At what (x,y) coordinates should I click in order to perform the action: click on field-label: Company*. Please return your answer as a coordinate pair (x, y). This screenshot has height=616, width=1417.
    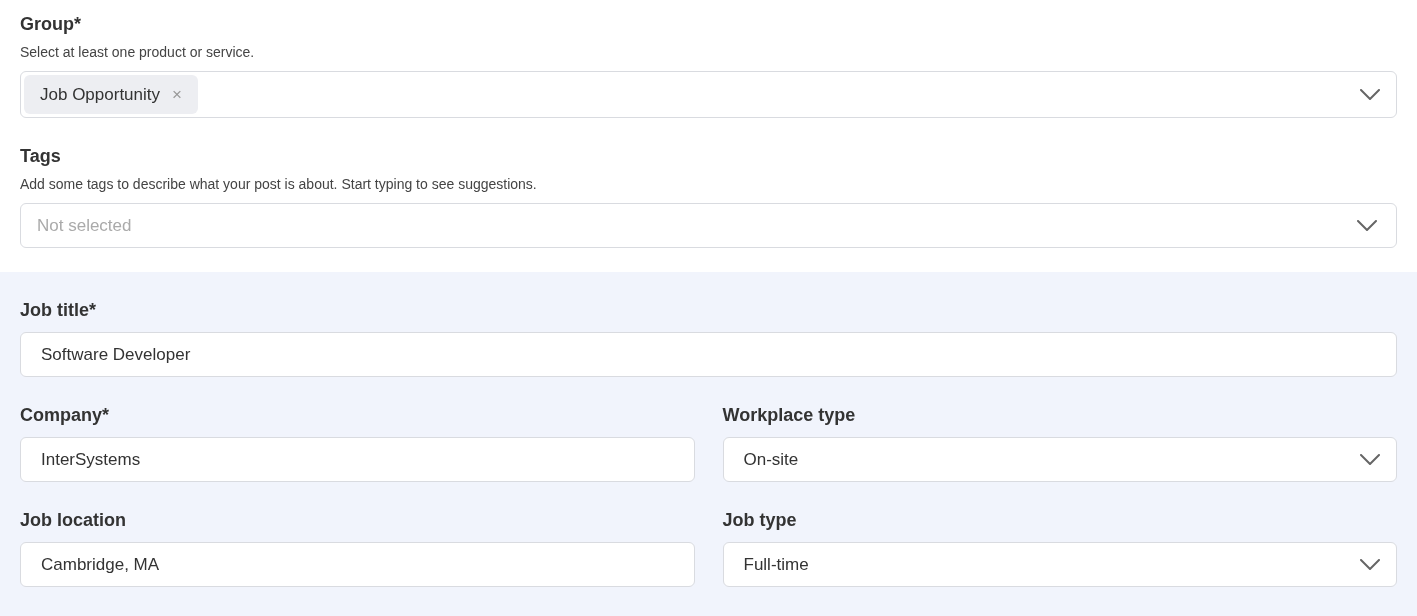
    Looking at the image, I should click on (65, 415).